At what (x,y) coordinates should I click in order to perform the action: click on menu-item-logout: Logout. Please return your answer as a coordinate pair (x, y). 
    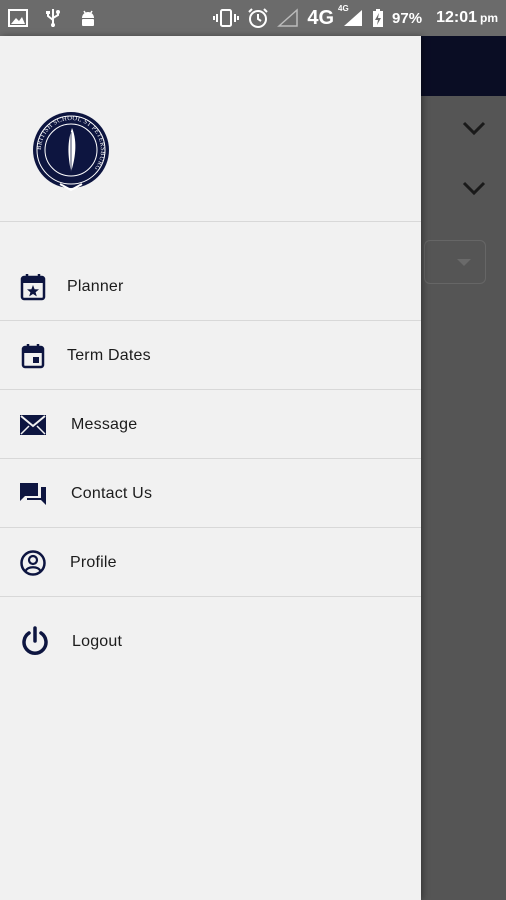
    Looking at the image, I should click on (210, 641).